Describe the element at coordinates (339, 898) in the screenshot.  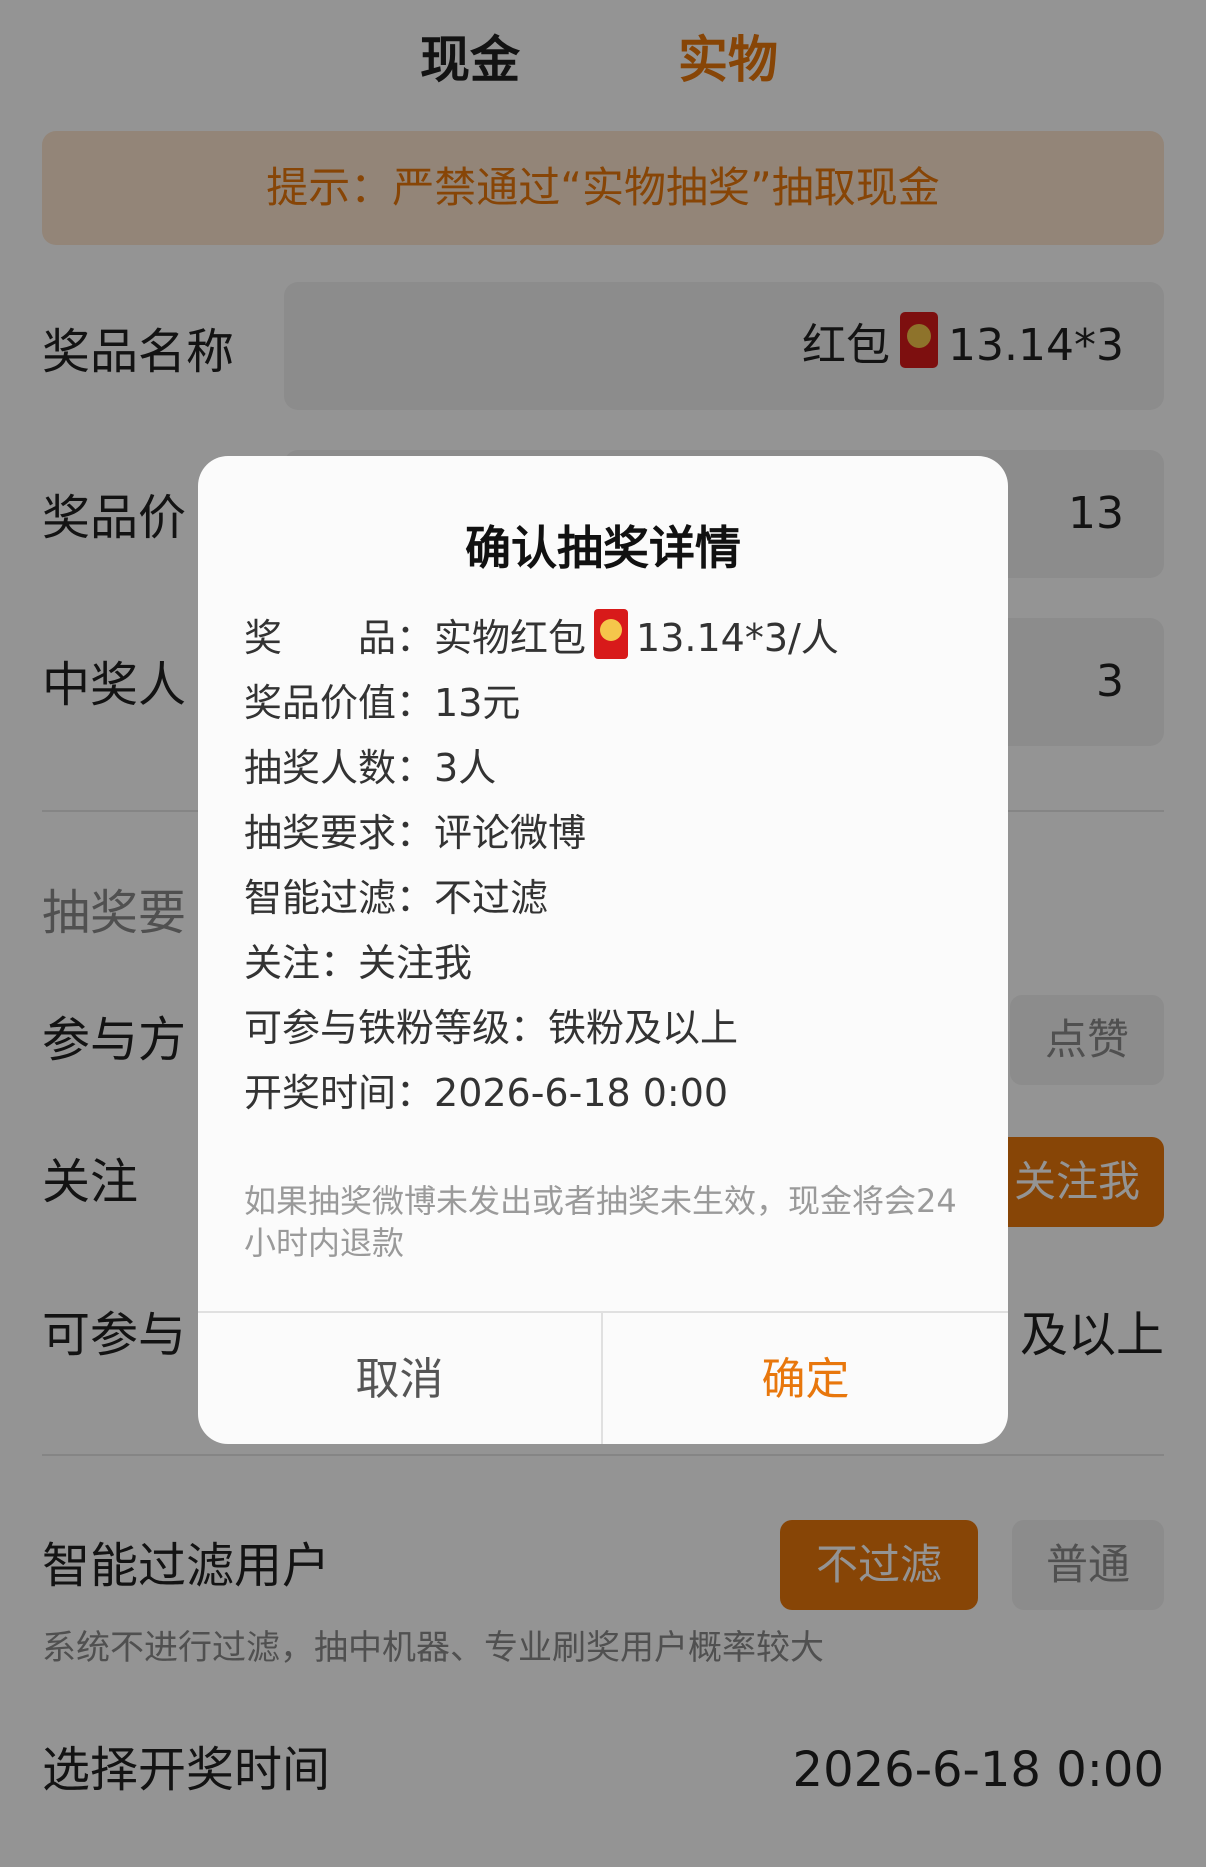
I see `detail-label: 智能过滤：` at that location.